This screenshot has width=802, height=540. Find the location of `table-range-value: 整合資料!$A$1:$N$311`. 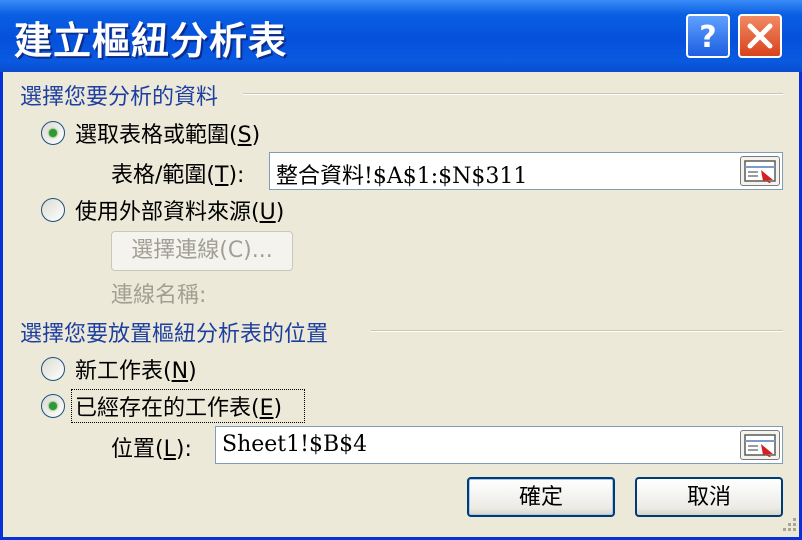

table-range-value: 整合資料!$A$1:$N$311 is located at coordinates (402, 176).